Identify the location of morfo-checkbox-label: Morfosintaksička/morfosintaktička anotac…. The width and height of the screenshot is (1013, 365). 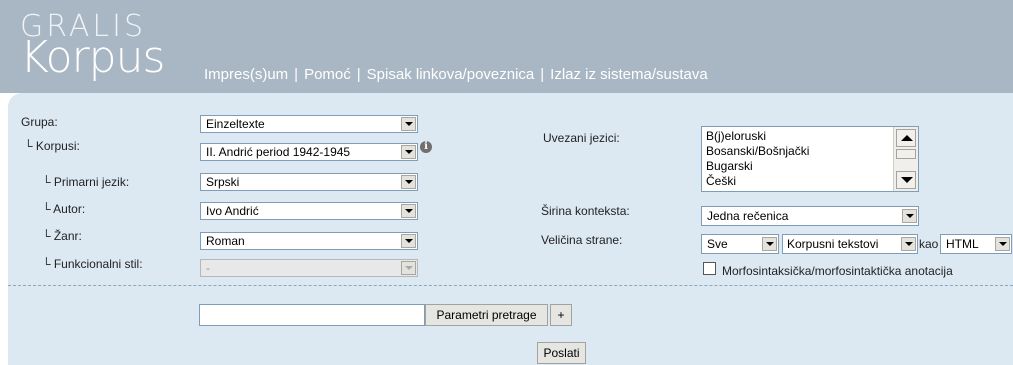
(837, 271).